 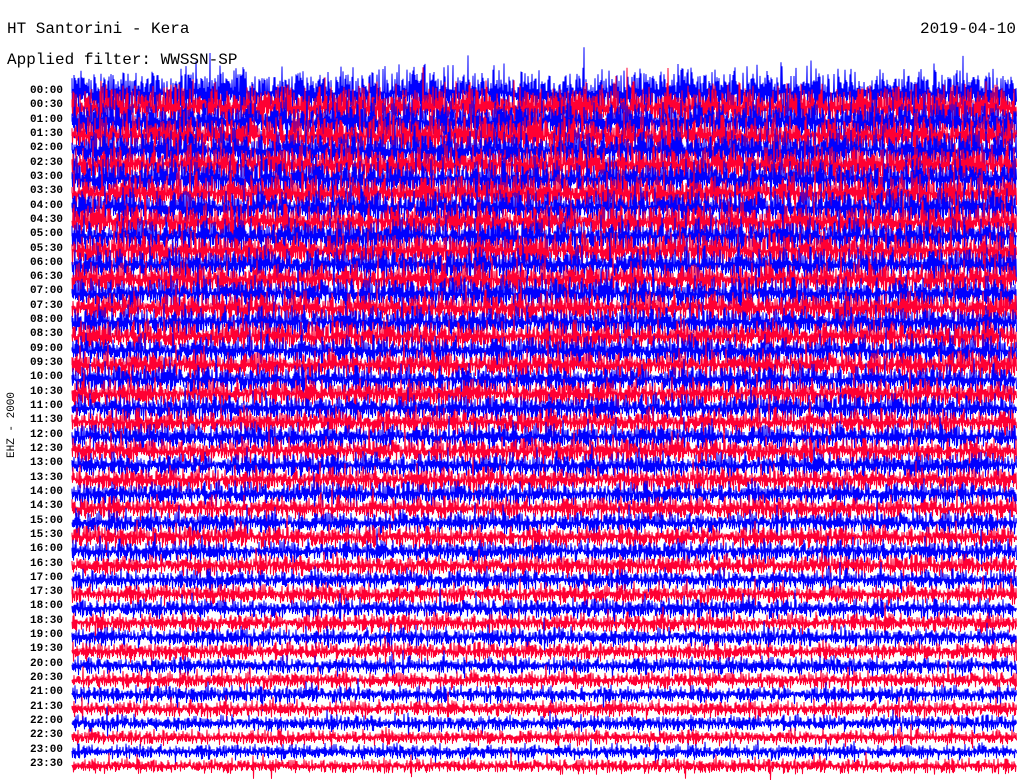 I want to click on time-tick-label: 03:00, so click(x=46, y=176).